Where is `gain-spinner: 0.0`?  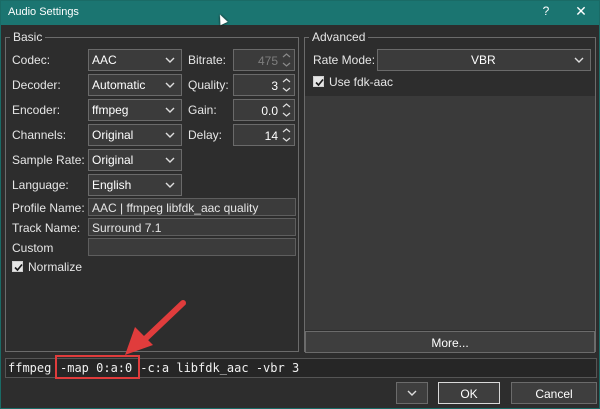 gain-spinner: 0.0 is located at coordinates (264, 110).